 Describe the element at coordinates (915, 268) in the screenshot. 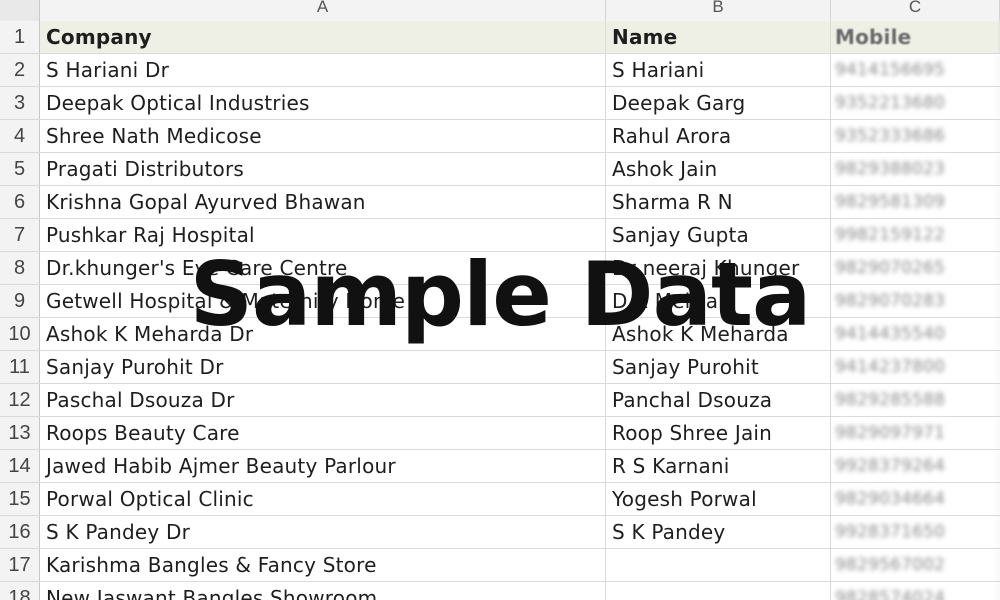

I see `cell-mobile: 9829070265` at that location.